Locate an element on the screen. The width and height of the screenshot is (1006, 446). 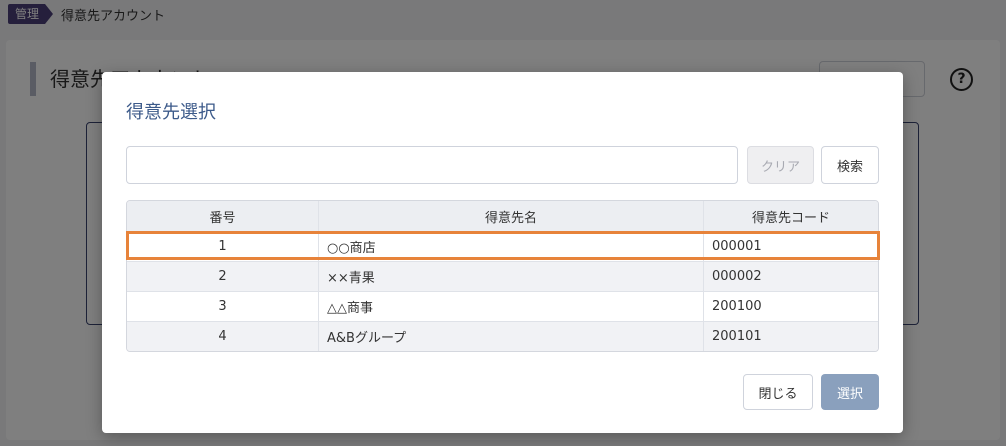
row-code: 000002 is located at coordinates (790, 276).